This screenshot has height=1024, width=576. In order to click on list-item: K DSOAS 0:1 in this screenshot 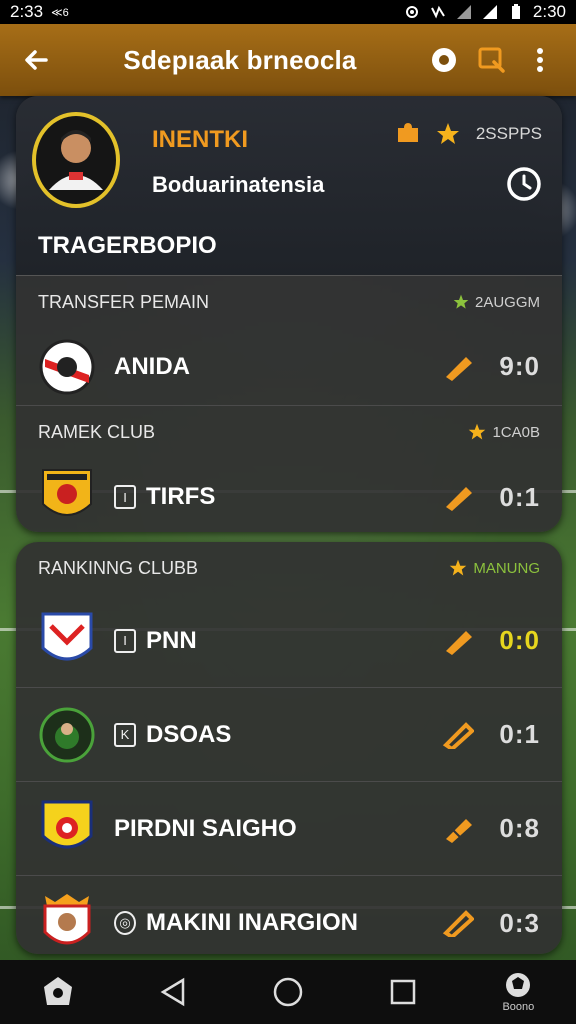, I will do `click(289, 735)`.